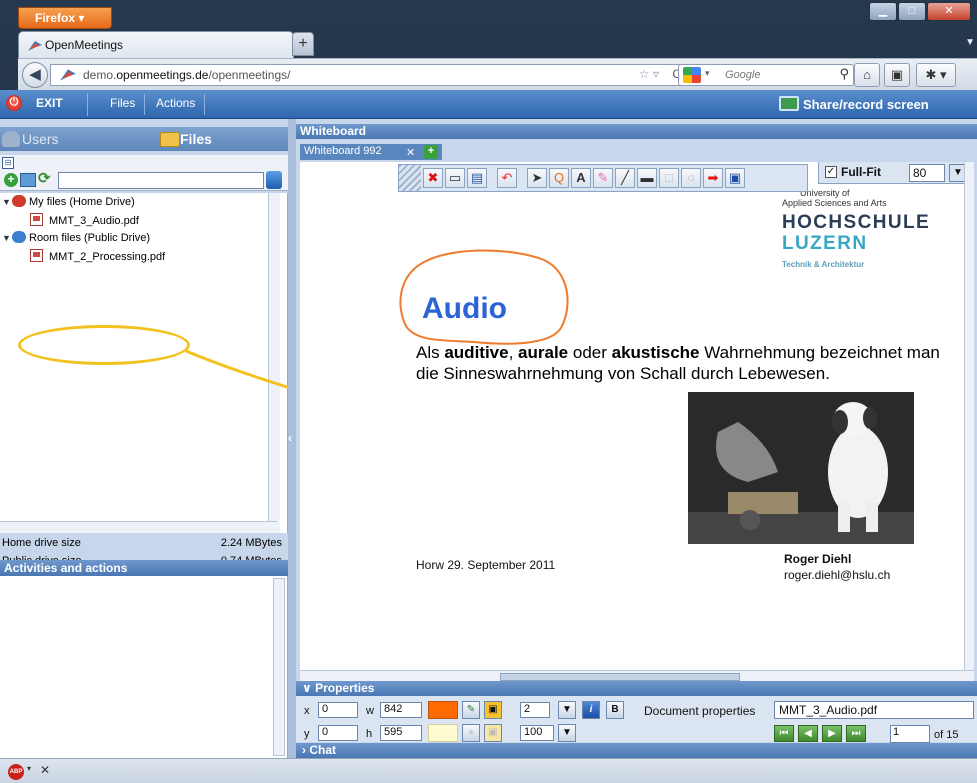 Image resolution: width=977 pixels, height=783 pixels. I want to click on x-input: 0, so click(338, 710).